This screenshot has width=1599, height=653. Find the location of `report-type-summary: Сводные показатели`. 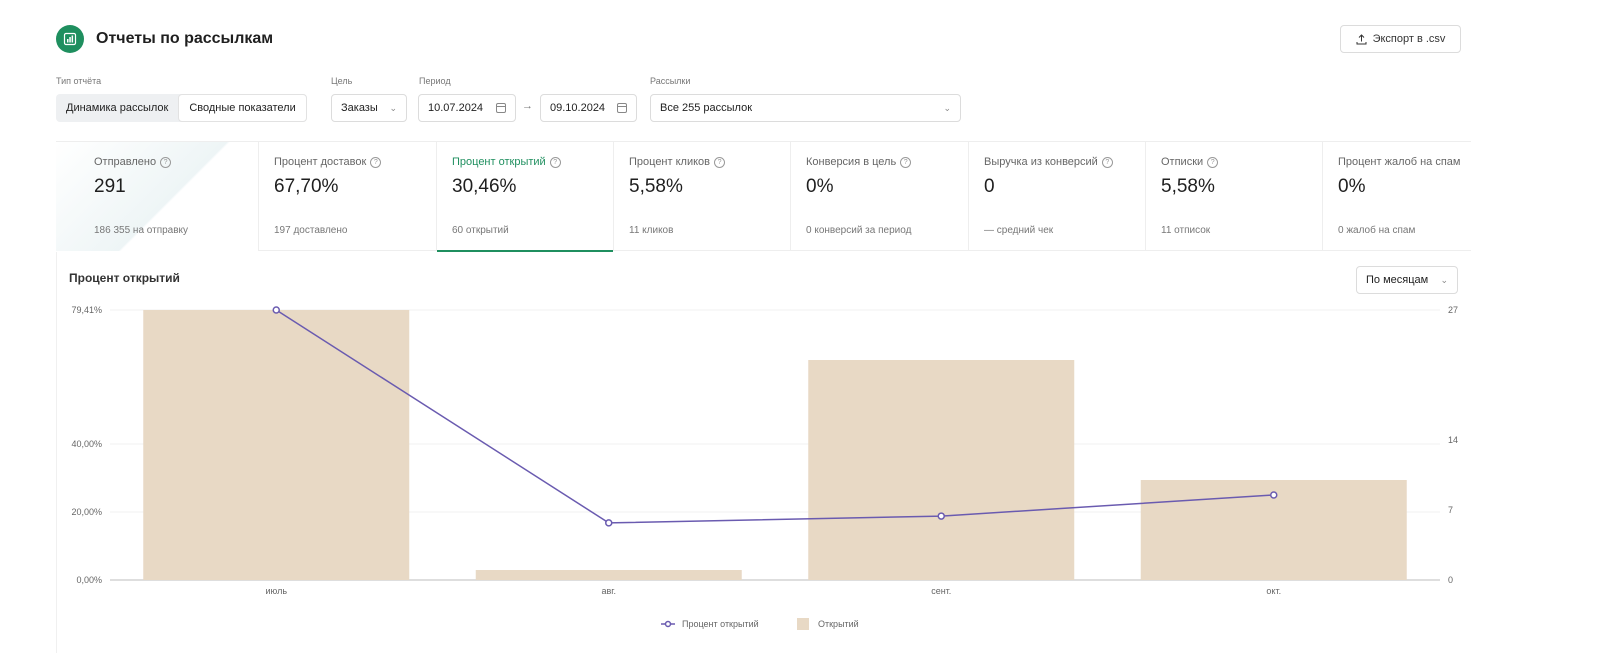

report-type-summary: Сводные показатели is located at coordinates (242, 108).